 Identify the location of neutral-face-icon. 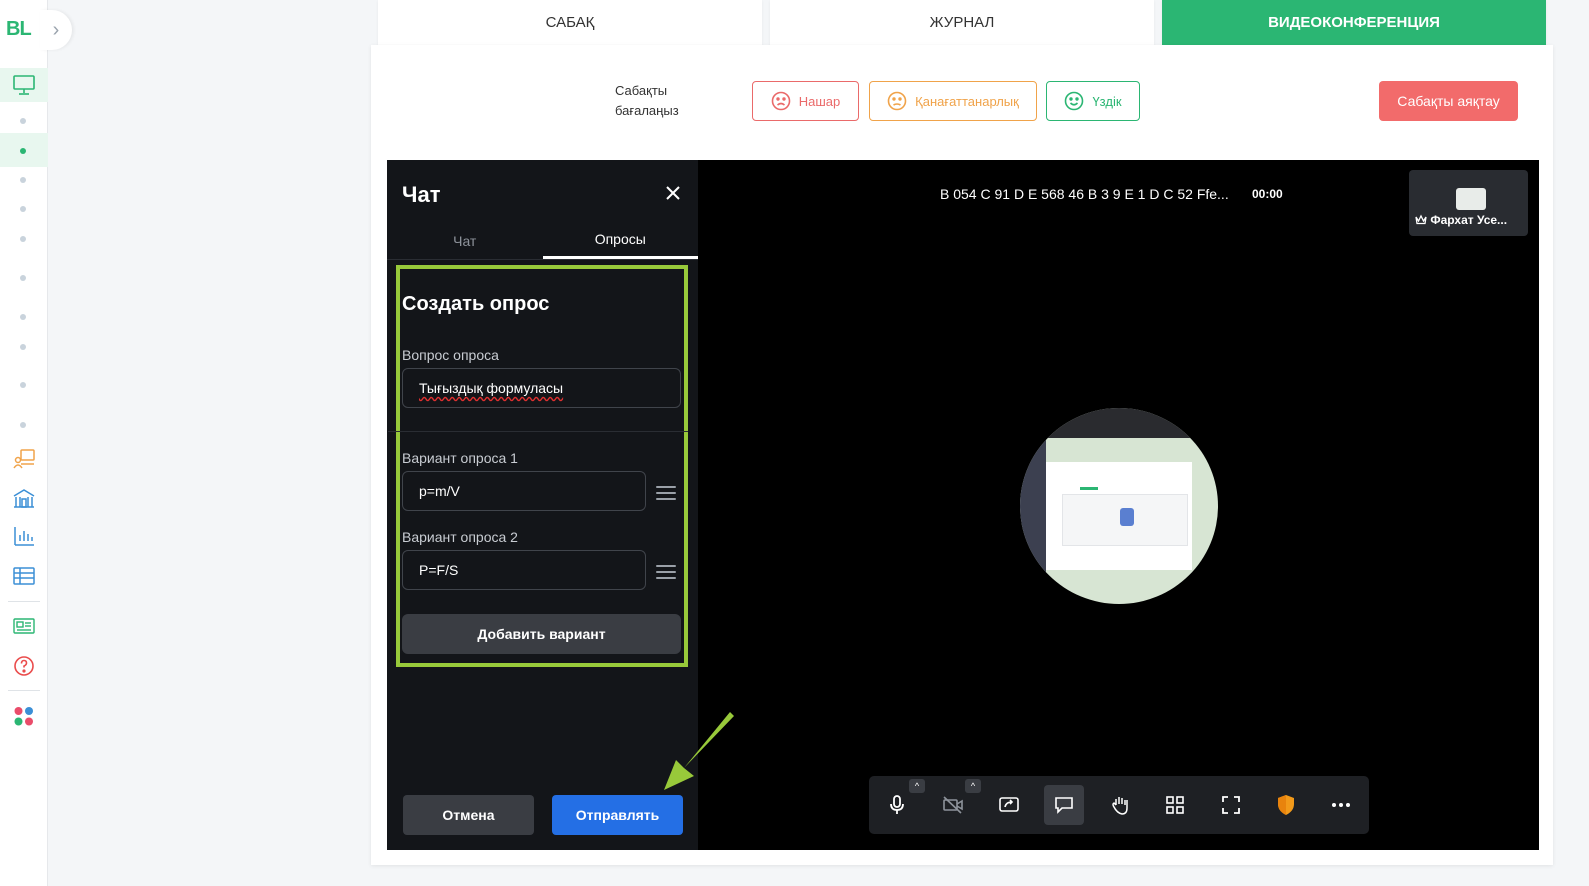
(897, 101).